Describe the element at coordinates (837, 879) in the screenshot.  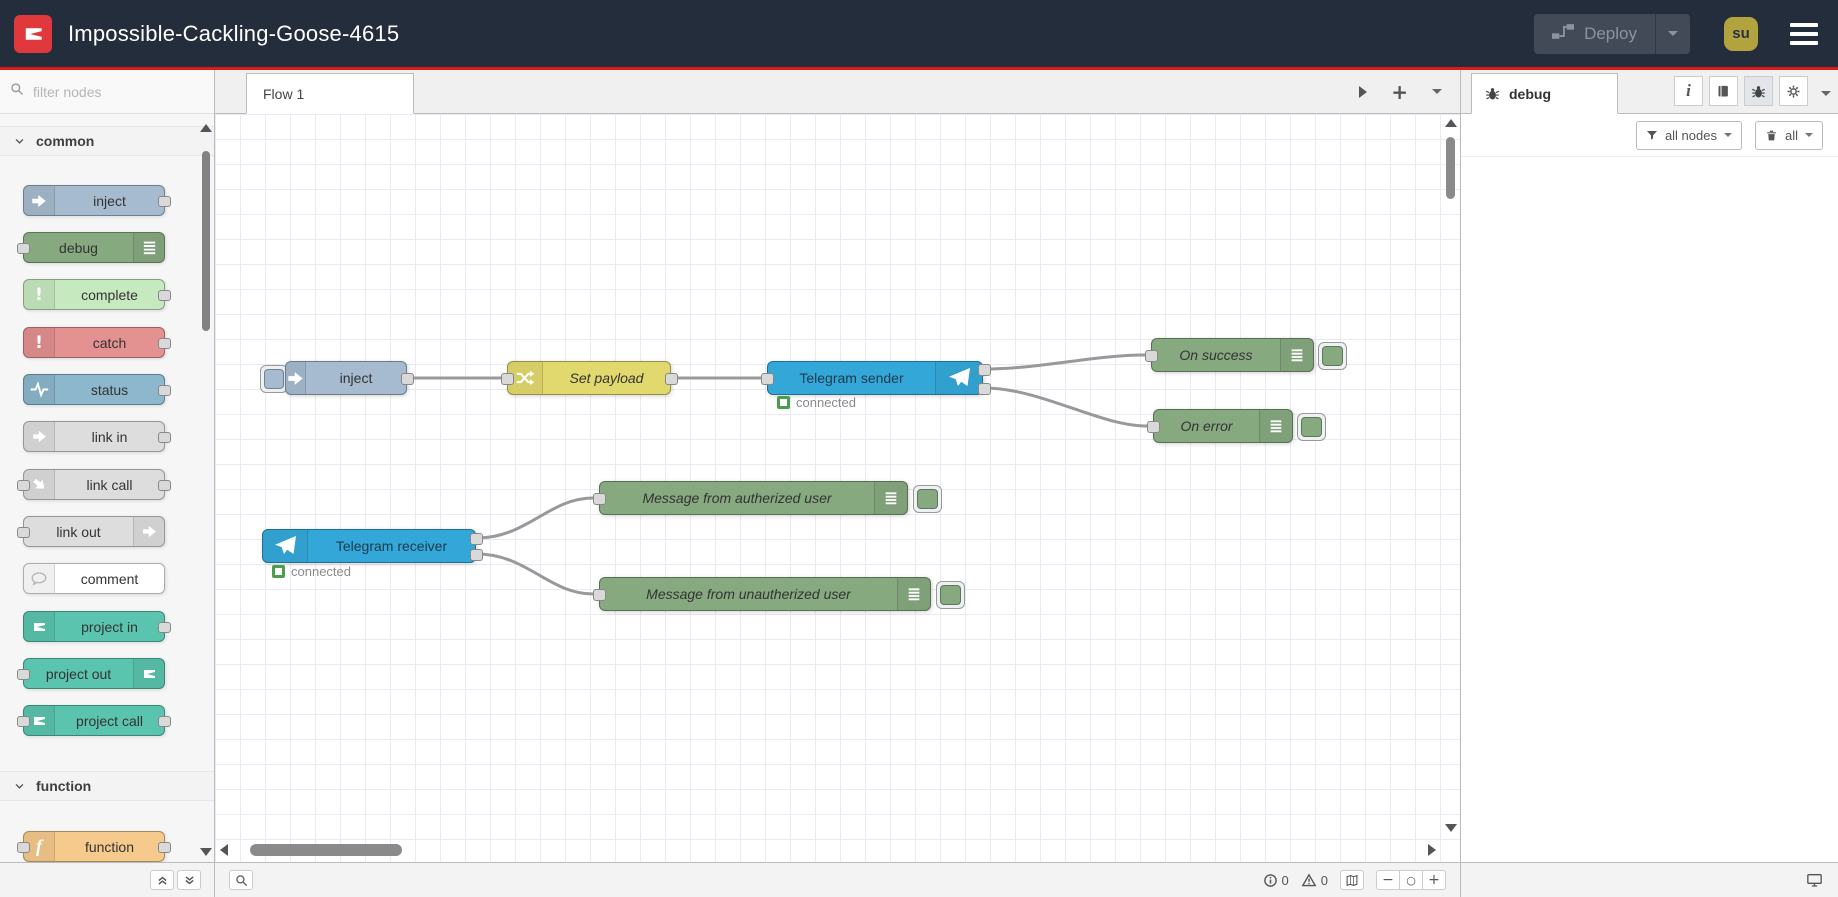
I see `canvas-footer: 0 0 − ○ +` at that location.